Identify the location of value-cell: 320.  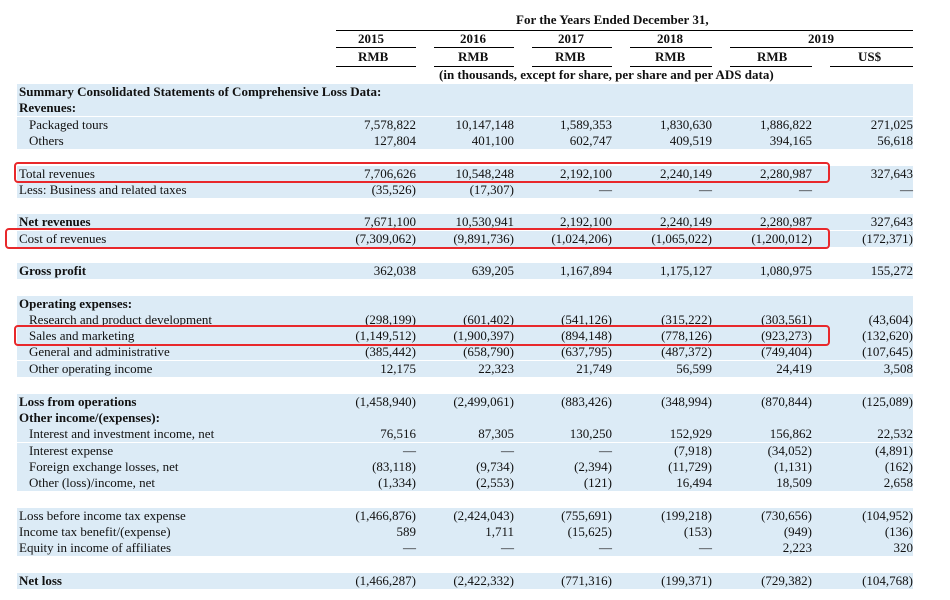
(903, 547).